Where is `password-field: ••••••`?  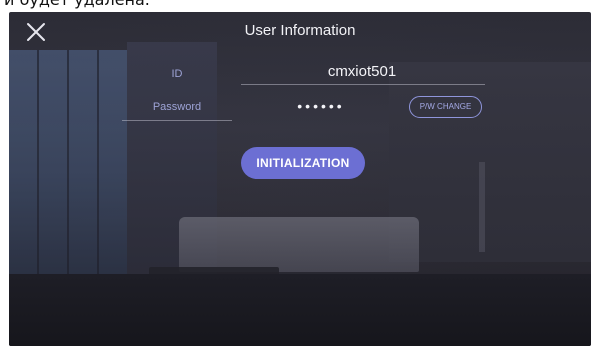
password-field: •••••• is located at coordinates (321, 106).